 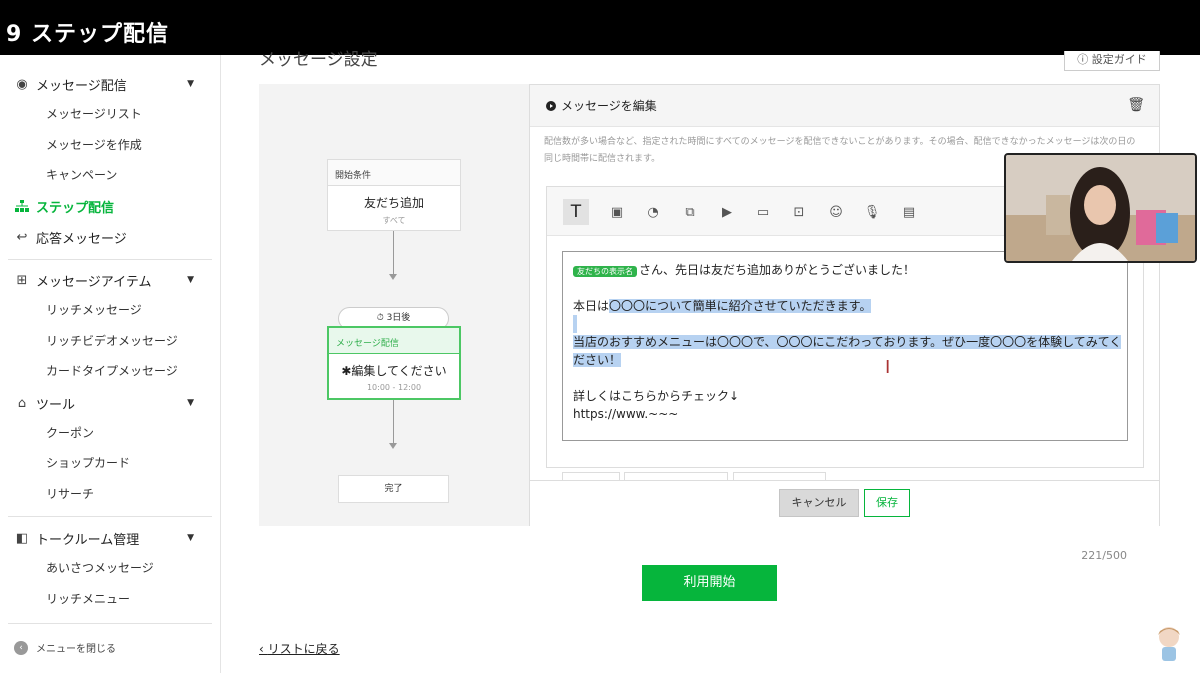 What do you see at coordinates (394, 195) in the screenshot?
I see `start-condition-node: 開始条件 友だち追加 すべて` at bounding box center [394, 195].